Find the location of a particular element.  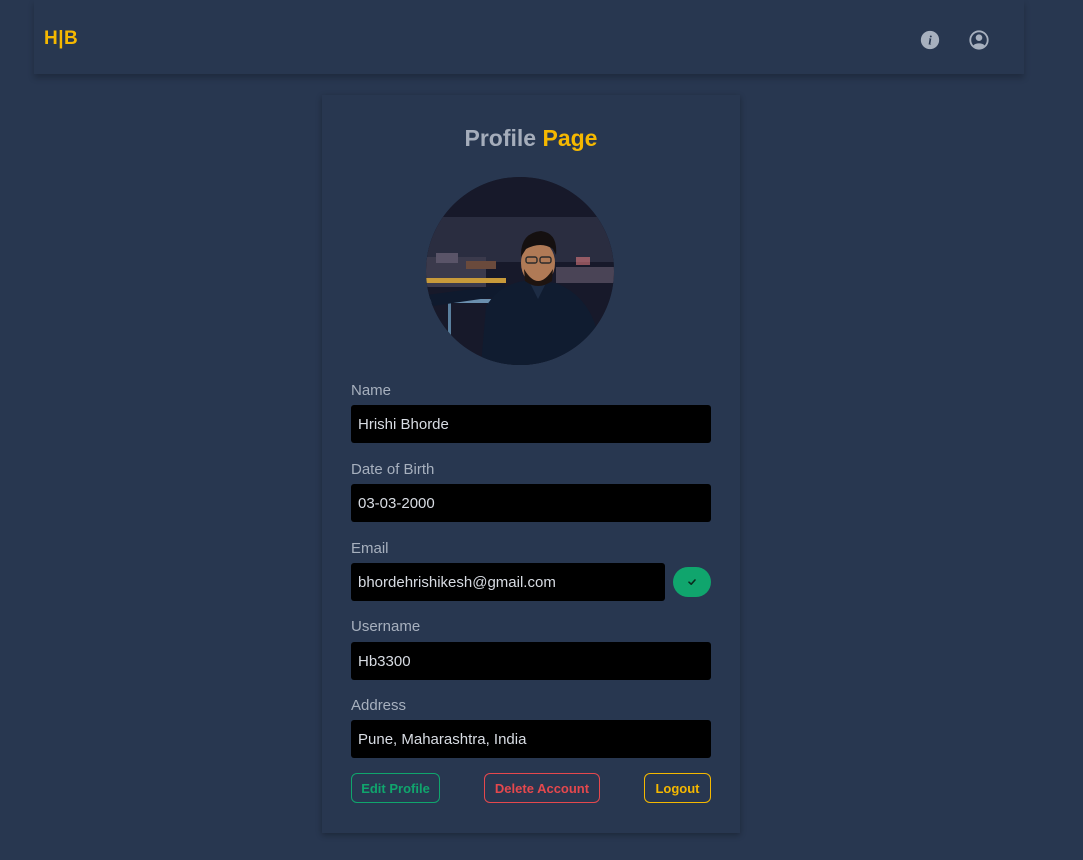

email-input is located at coordinates (508, 582).